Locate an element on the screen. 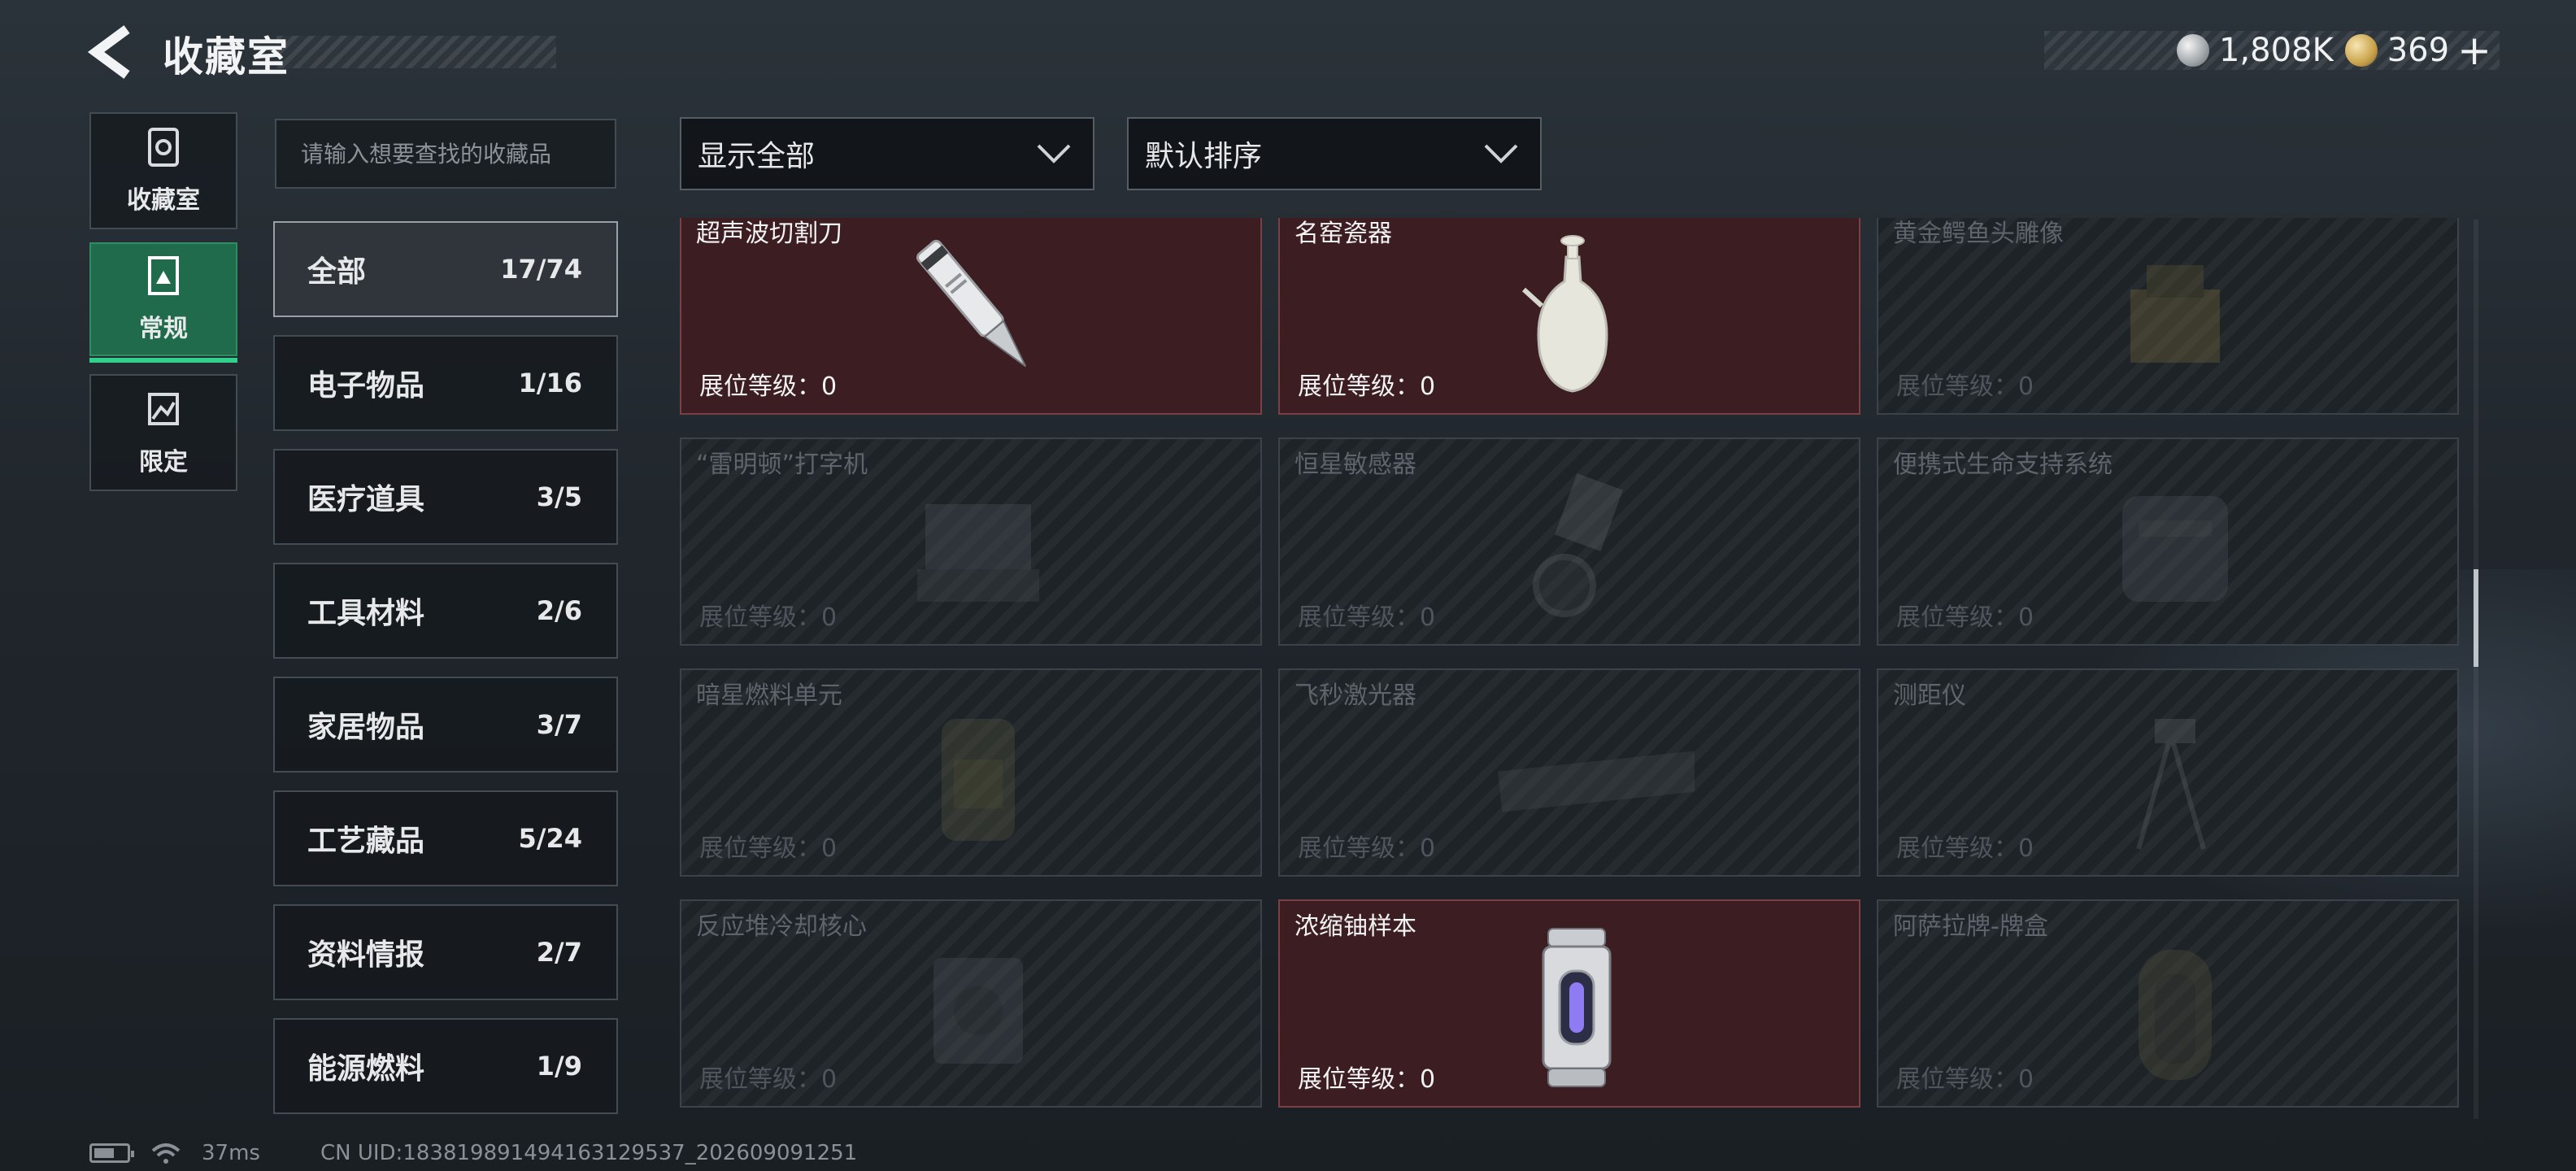 The height and width of the screenshot is (1171, 2576). battery-icon is located at coordinates (111, 1153).